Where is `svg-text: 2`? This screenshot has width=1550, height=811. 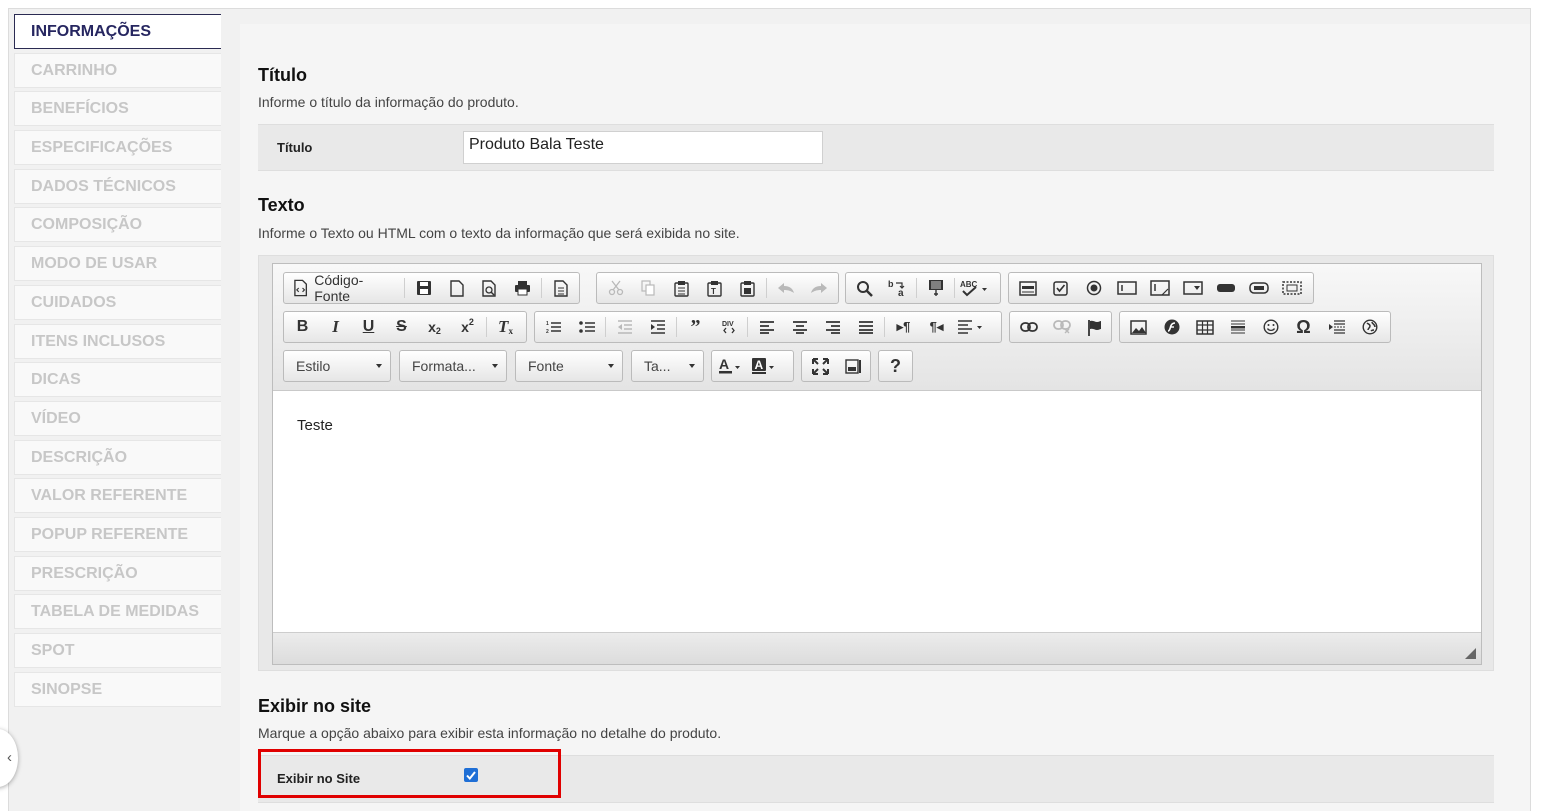
svg-text: 2 is located at coordinates (547, 331).